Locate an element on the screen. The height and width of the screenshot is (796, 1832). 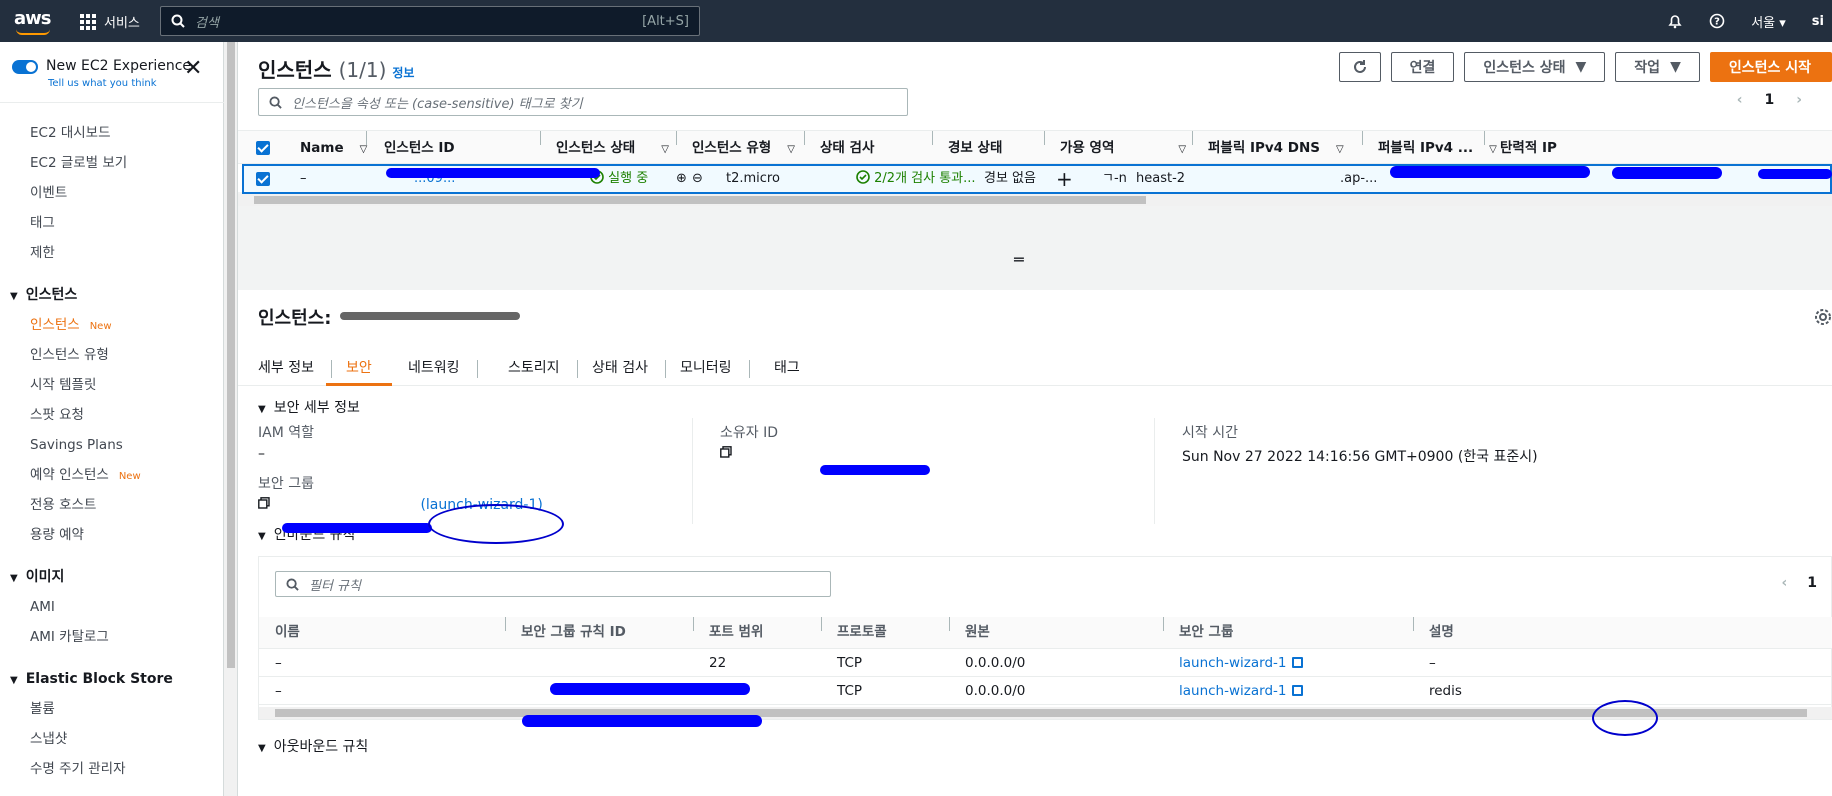
col-rule-name: 이름 is located at coordinates (287, 632).